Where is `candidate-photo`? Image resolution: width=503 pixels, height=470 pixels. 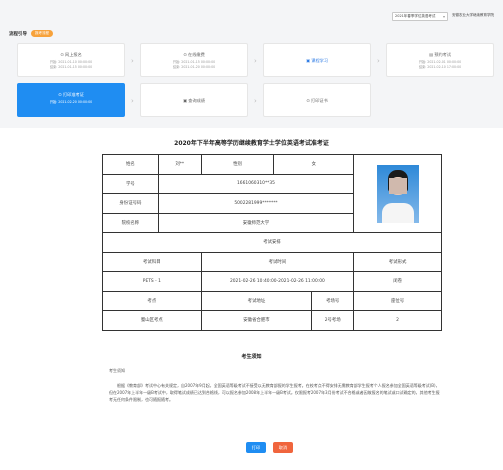
candidate-photo is located at coordinates (397, 193).